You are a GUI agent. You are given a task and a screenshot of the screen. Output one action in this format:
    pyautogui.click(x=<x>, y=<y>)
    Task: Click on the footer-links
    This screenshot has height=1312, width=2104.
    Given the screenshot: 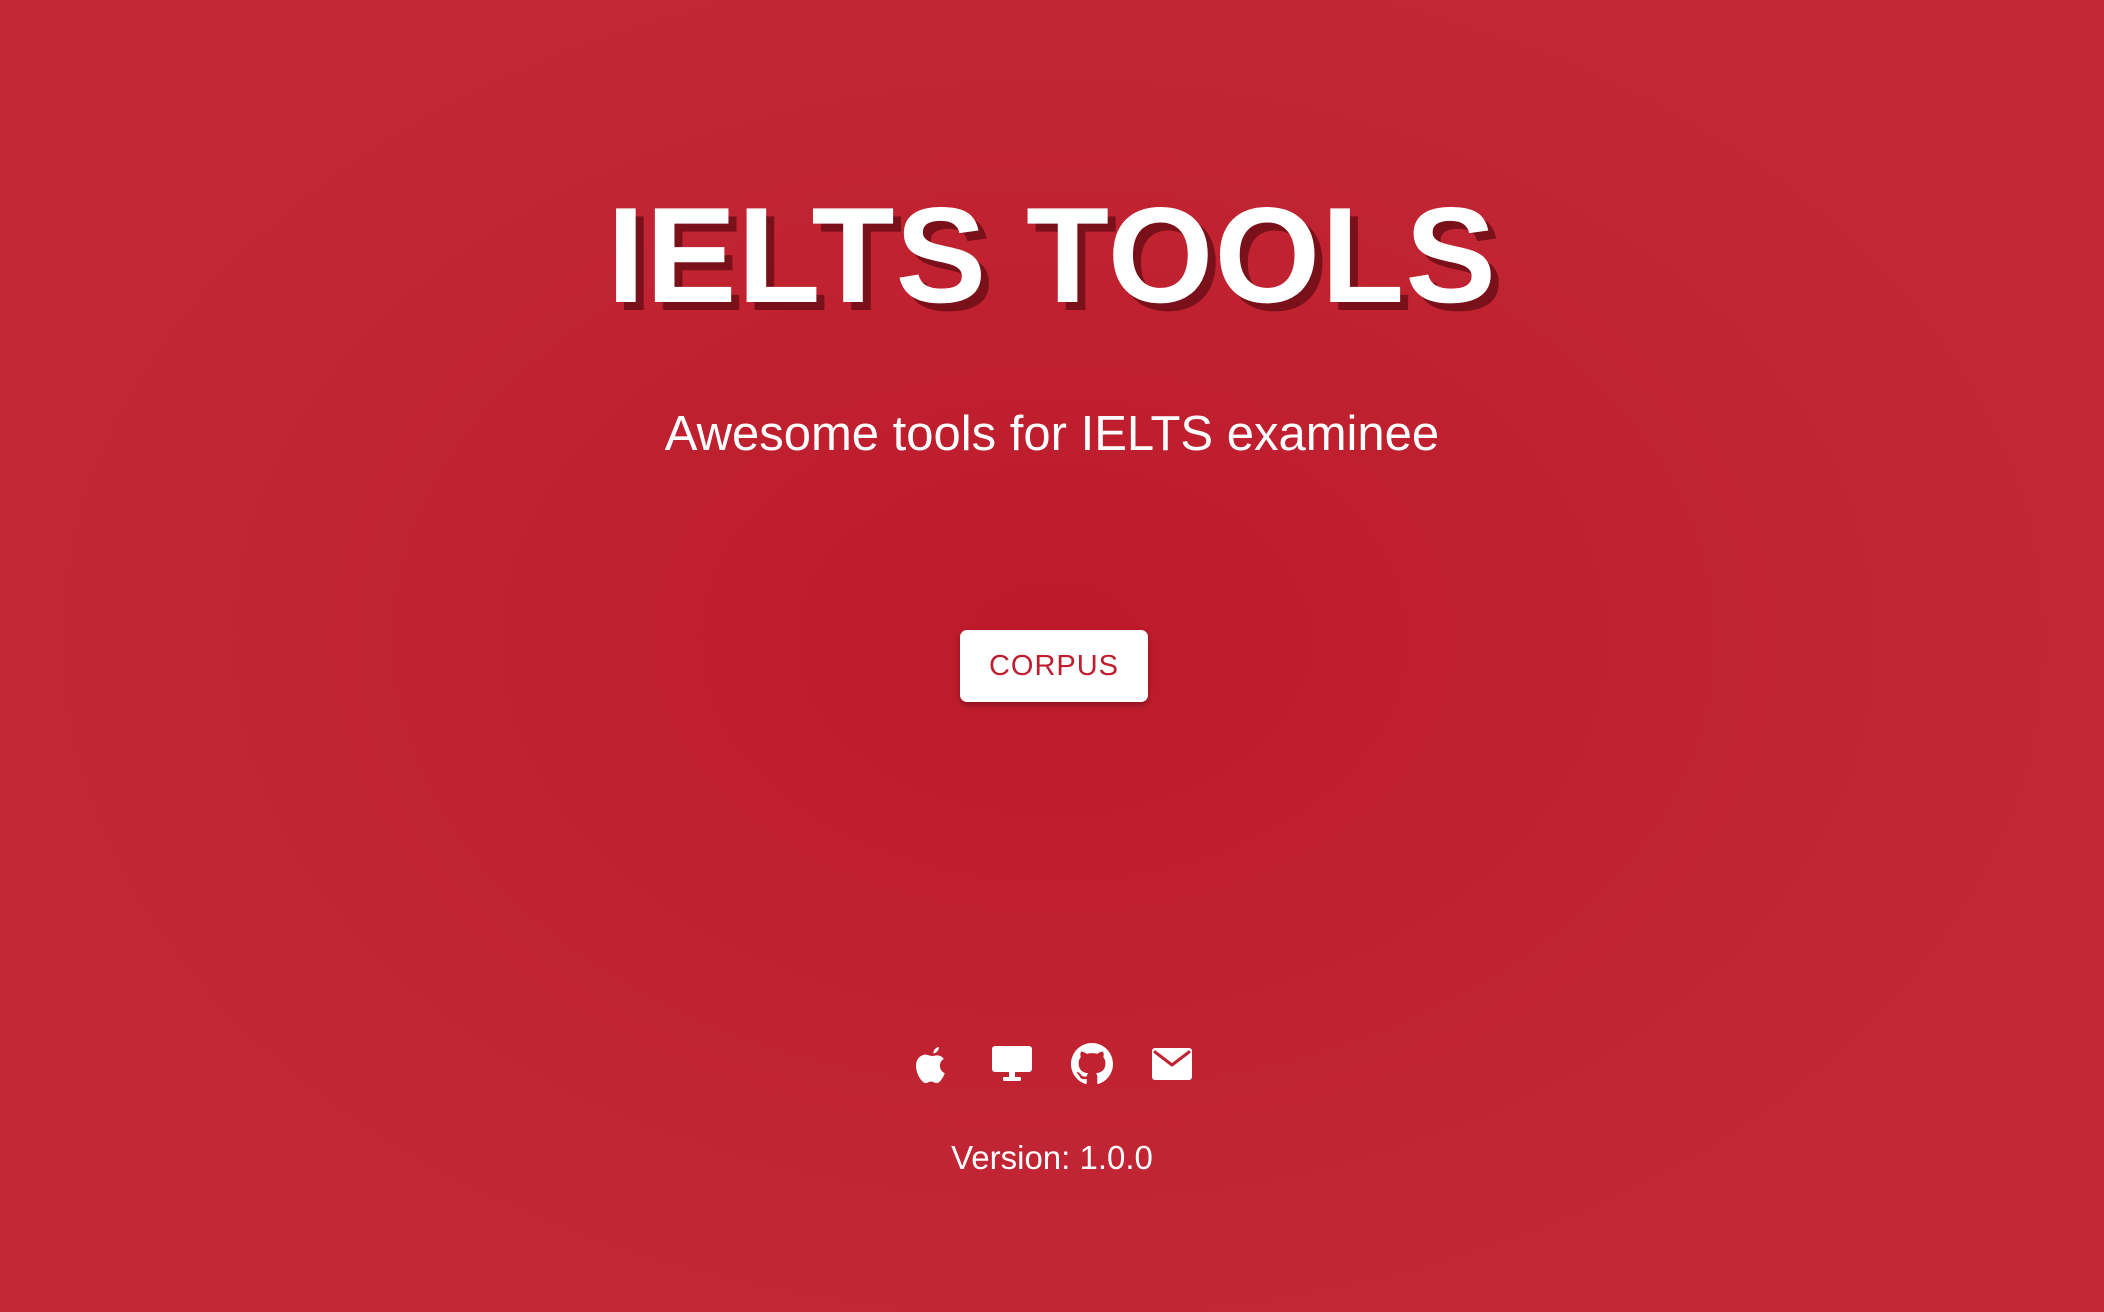 What is the action you would take?
    pyautogui.click(x=1052, y=1064)
    